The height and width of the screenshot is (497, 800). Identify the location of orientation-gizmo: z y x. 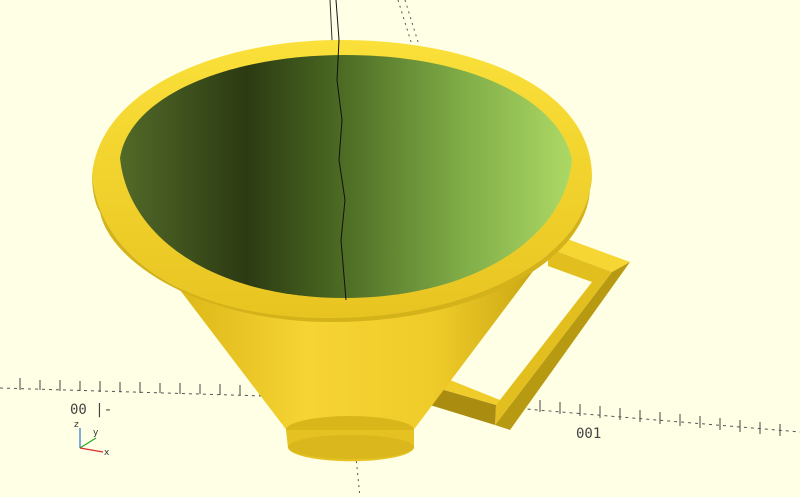
(92, 439).